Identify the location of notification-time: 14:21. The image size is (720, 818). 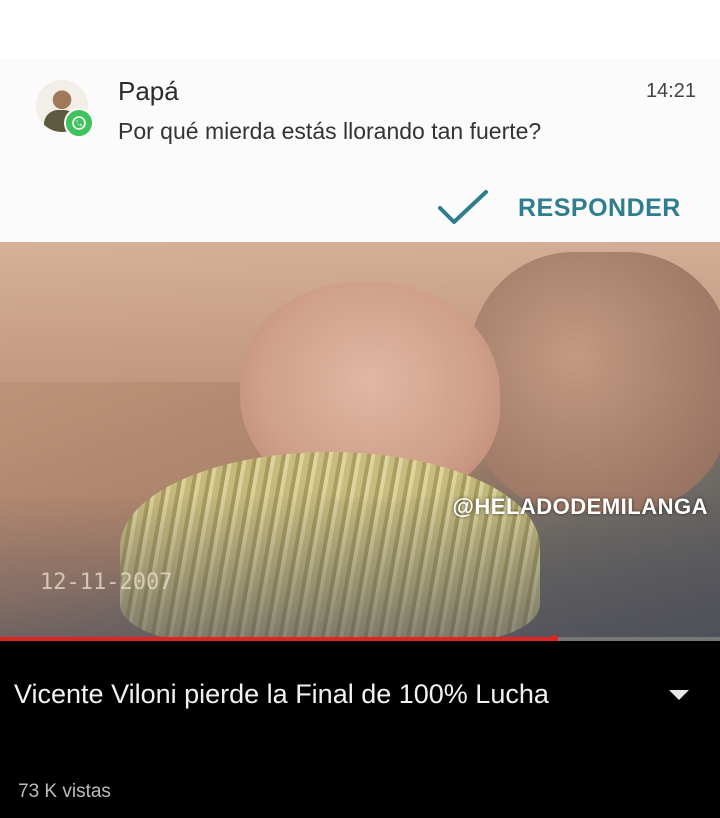
(670, 91).